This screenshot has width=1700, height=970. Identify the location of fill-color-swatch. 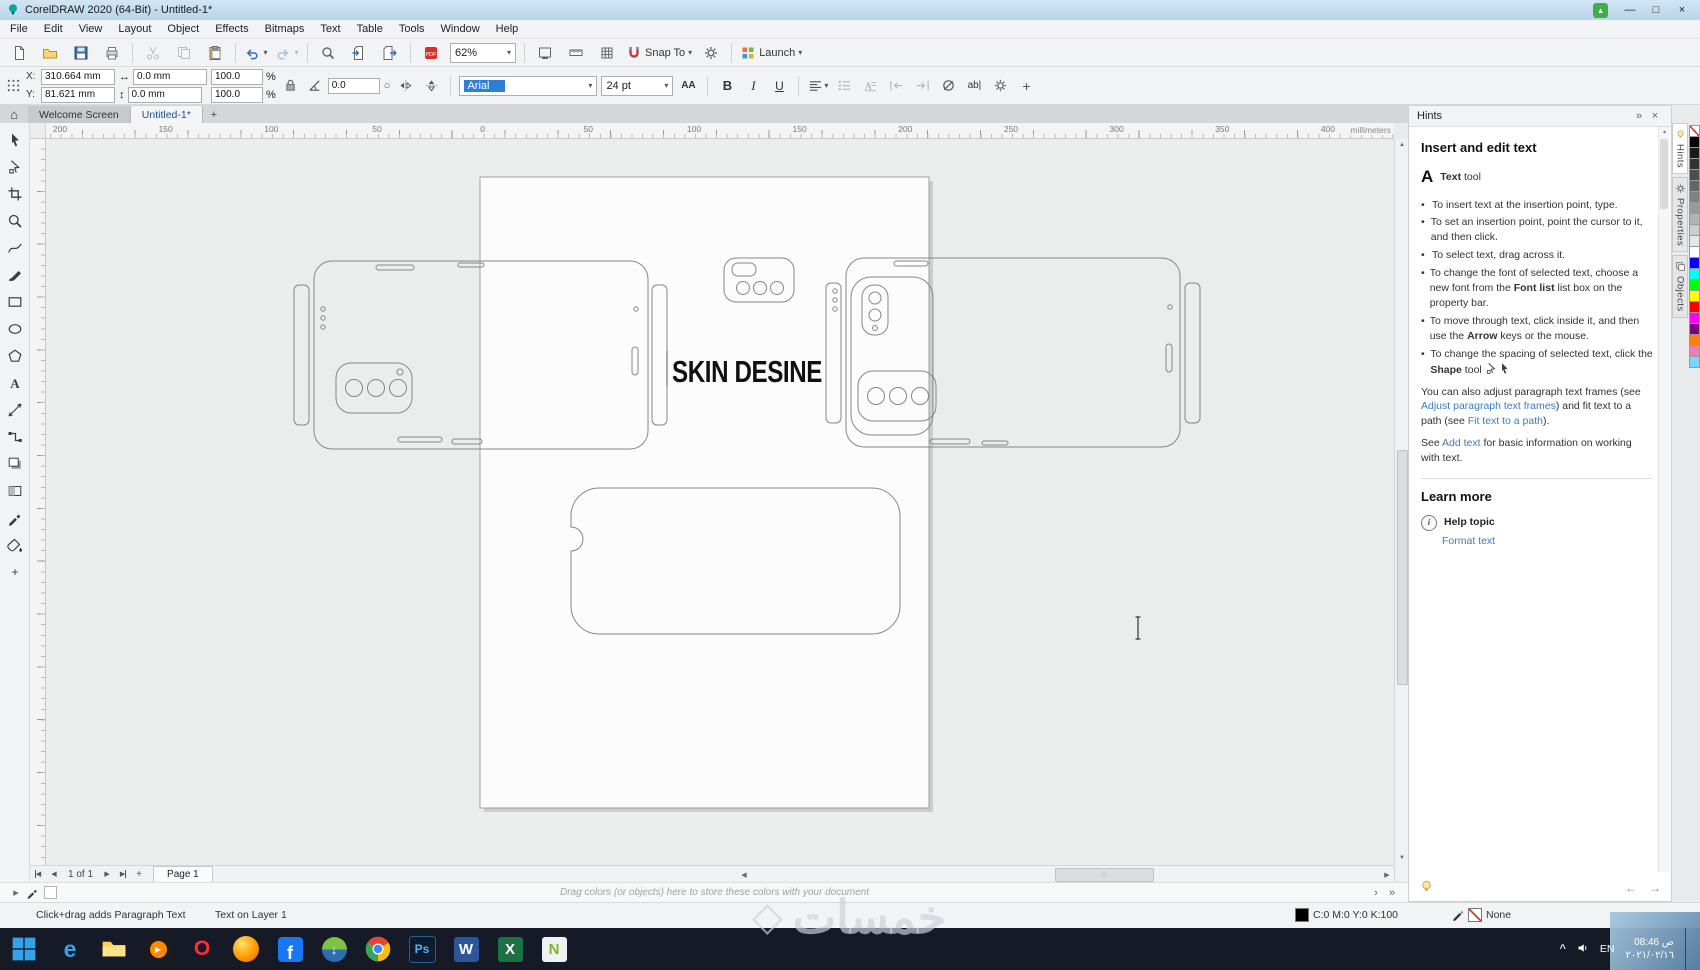
(1302, 915).